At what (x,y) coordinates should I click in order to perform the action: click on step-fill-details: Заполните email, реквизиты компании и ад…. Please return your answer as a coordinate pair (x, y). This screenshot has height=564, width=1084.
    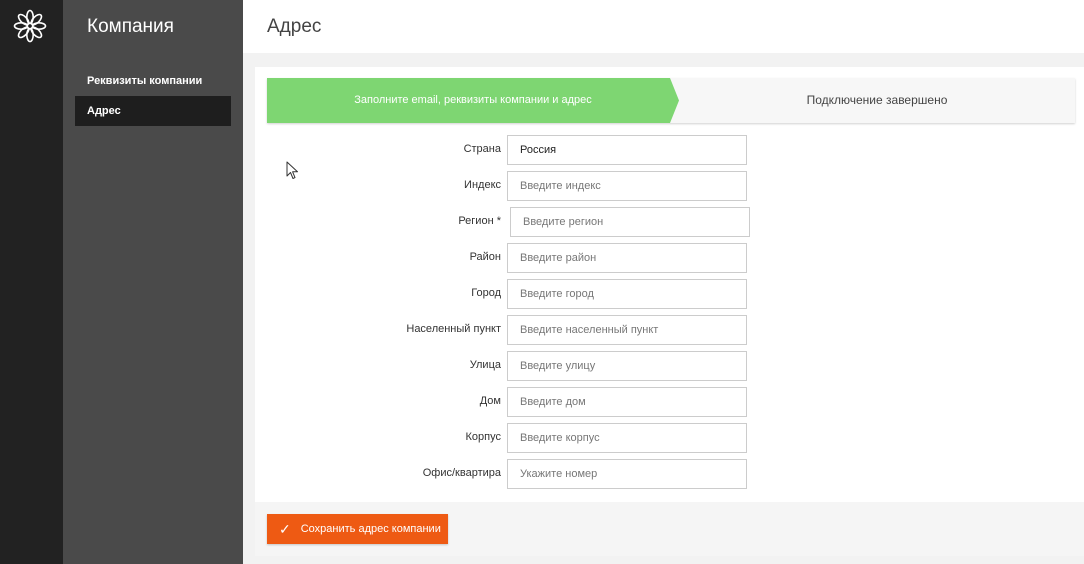
    Looking at the image, I should click on (473, 100).